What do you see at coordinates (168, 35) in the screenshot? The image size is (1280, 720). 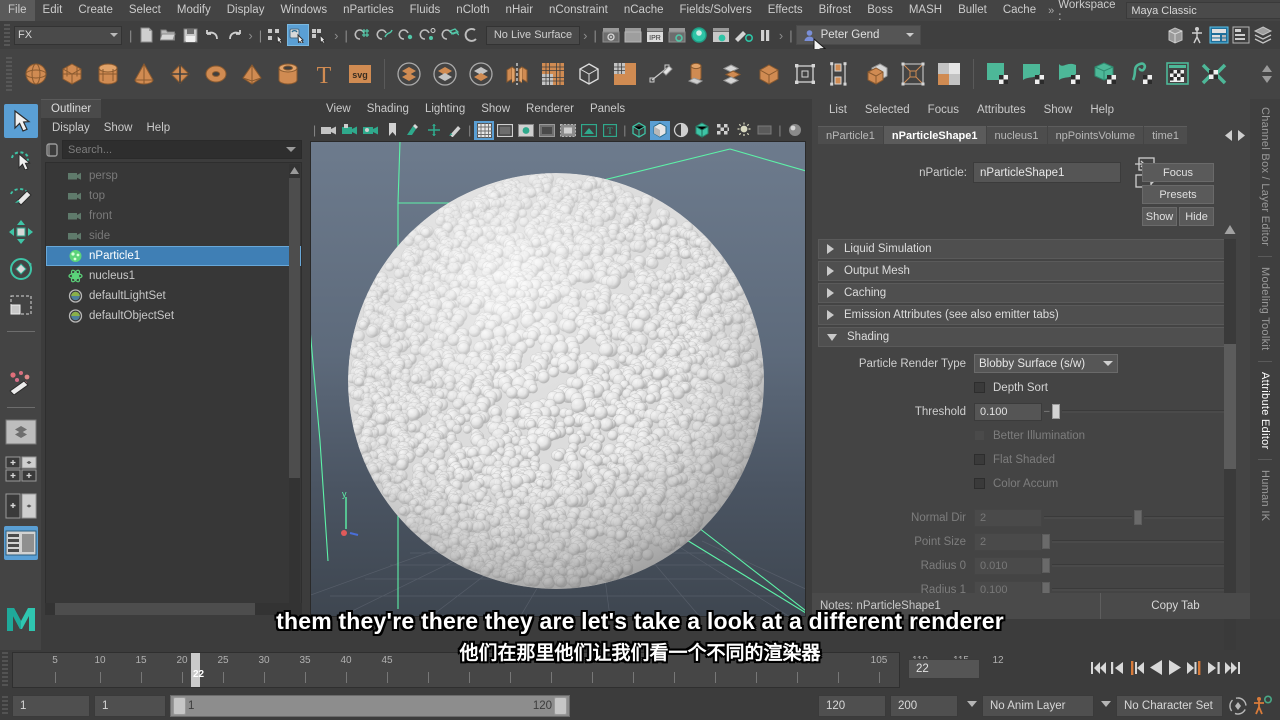 I see `open-scene-icon` at bounding box center [168, 35].